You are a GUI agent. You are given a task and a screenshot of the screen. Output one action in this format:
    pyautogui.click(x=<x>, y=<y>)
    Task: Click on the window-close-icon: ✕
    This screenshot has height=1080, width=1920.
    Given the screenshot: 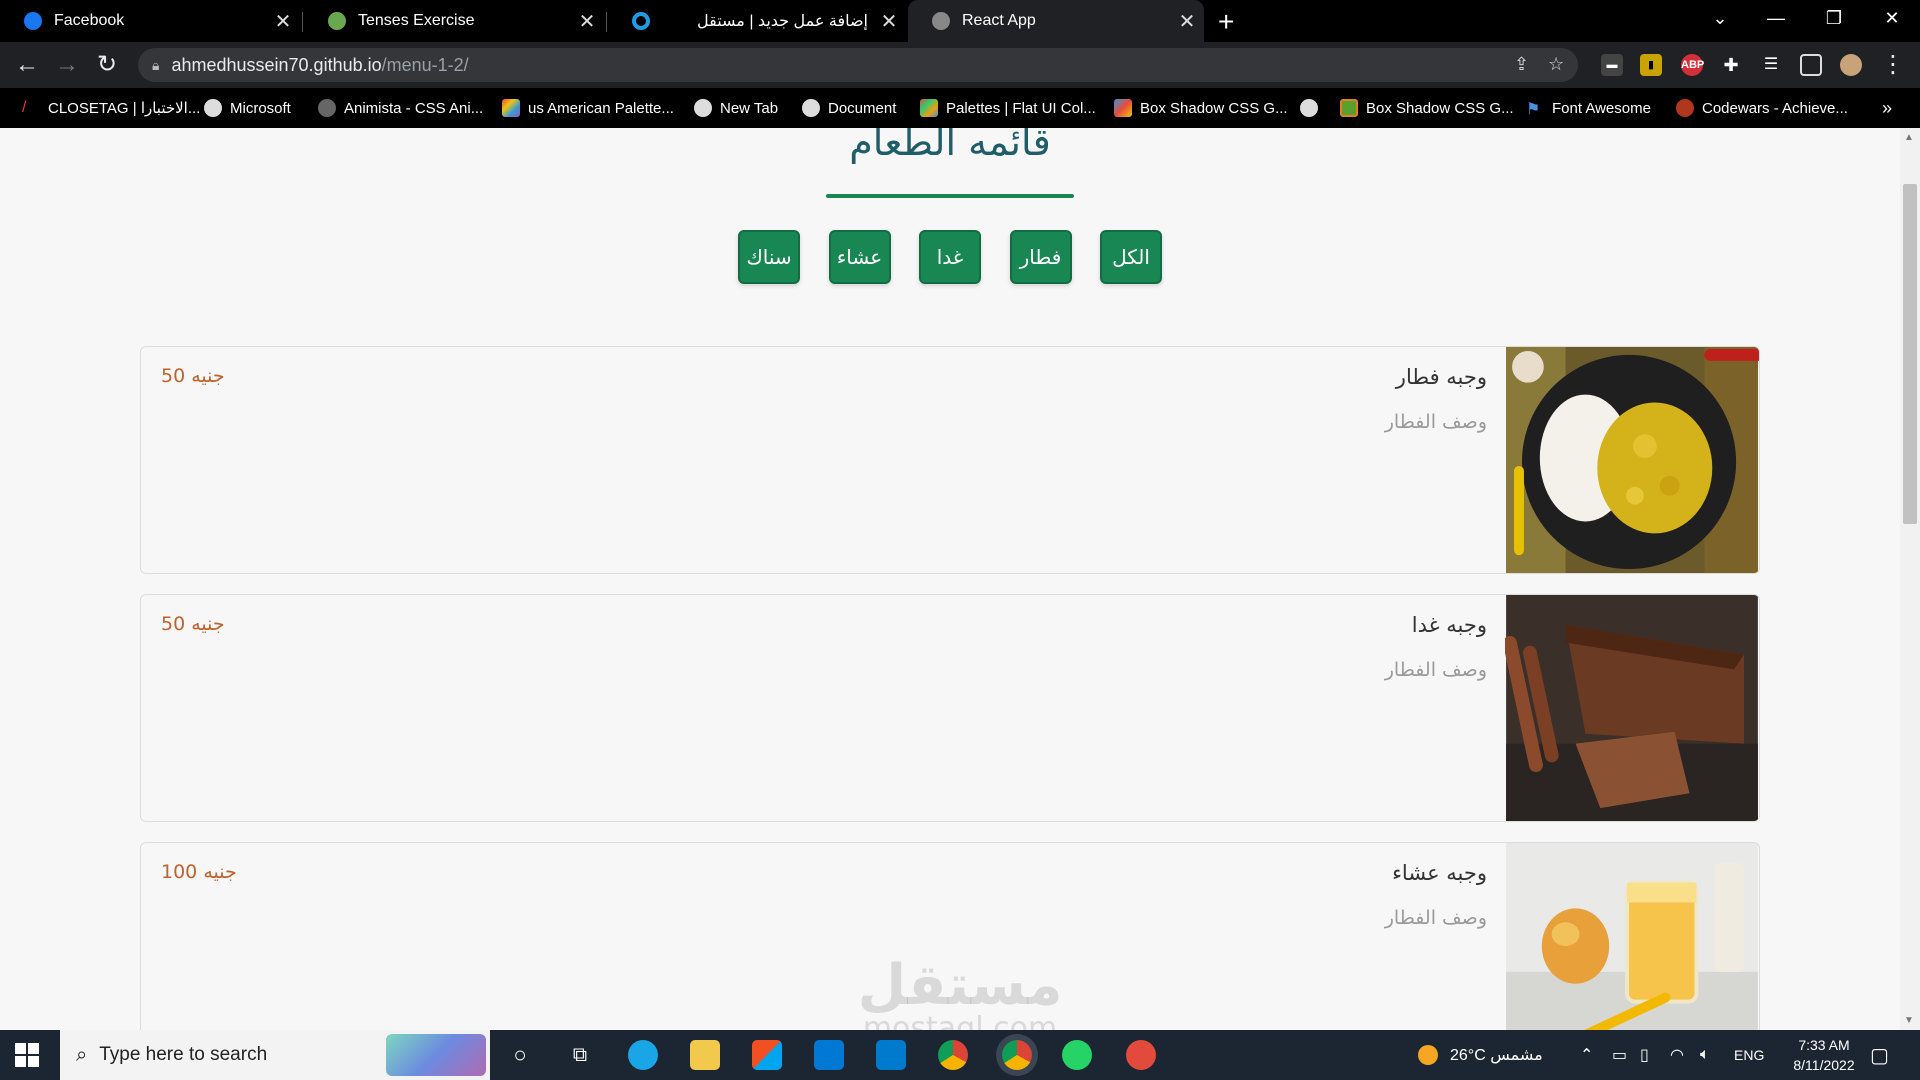 What is the action you would take?
    pyautogui.click(x=1892, y=18)
    